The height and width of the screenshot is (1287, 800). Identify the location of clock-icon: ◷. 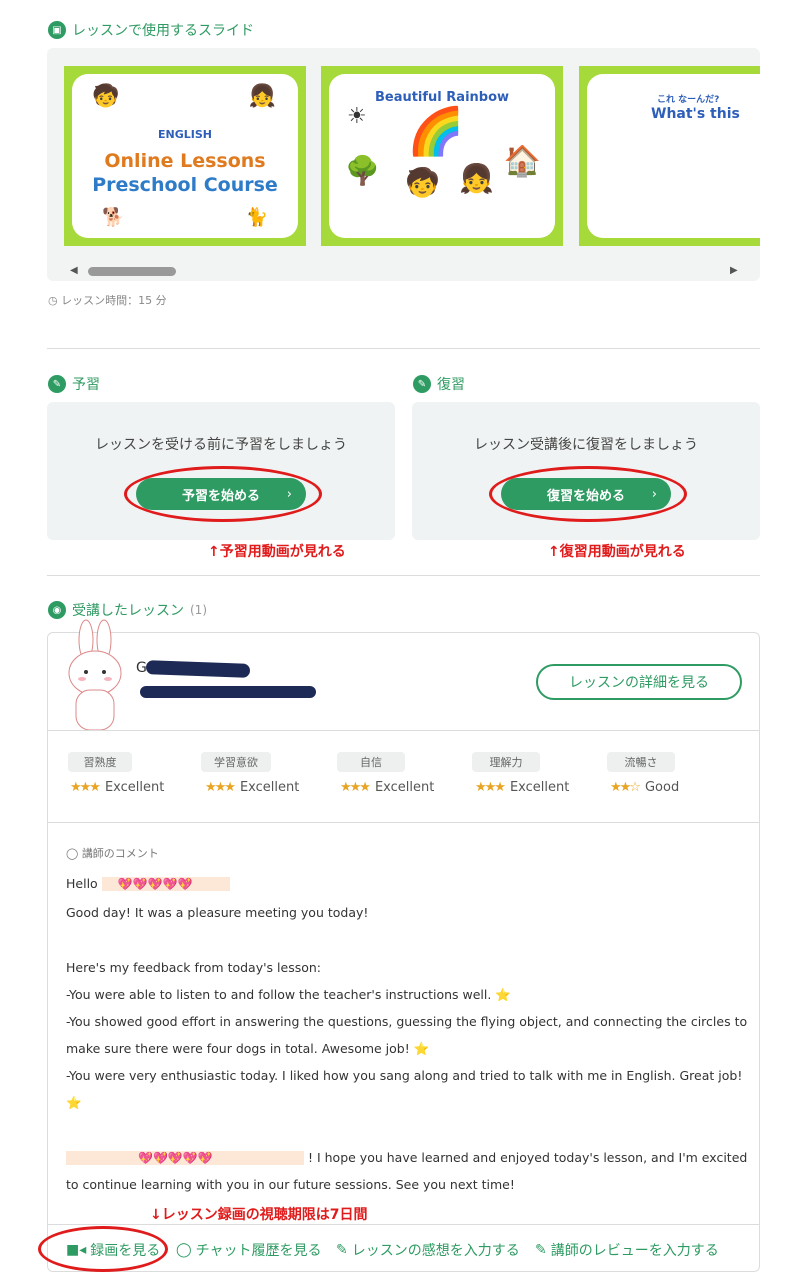
(53, 300).